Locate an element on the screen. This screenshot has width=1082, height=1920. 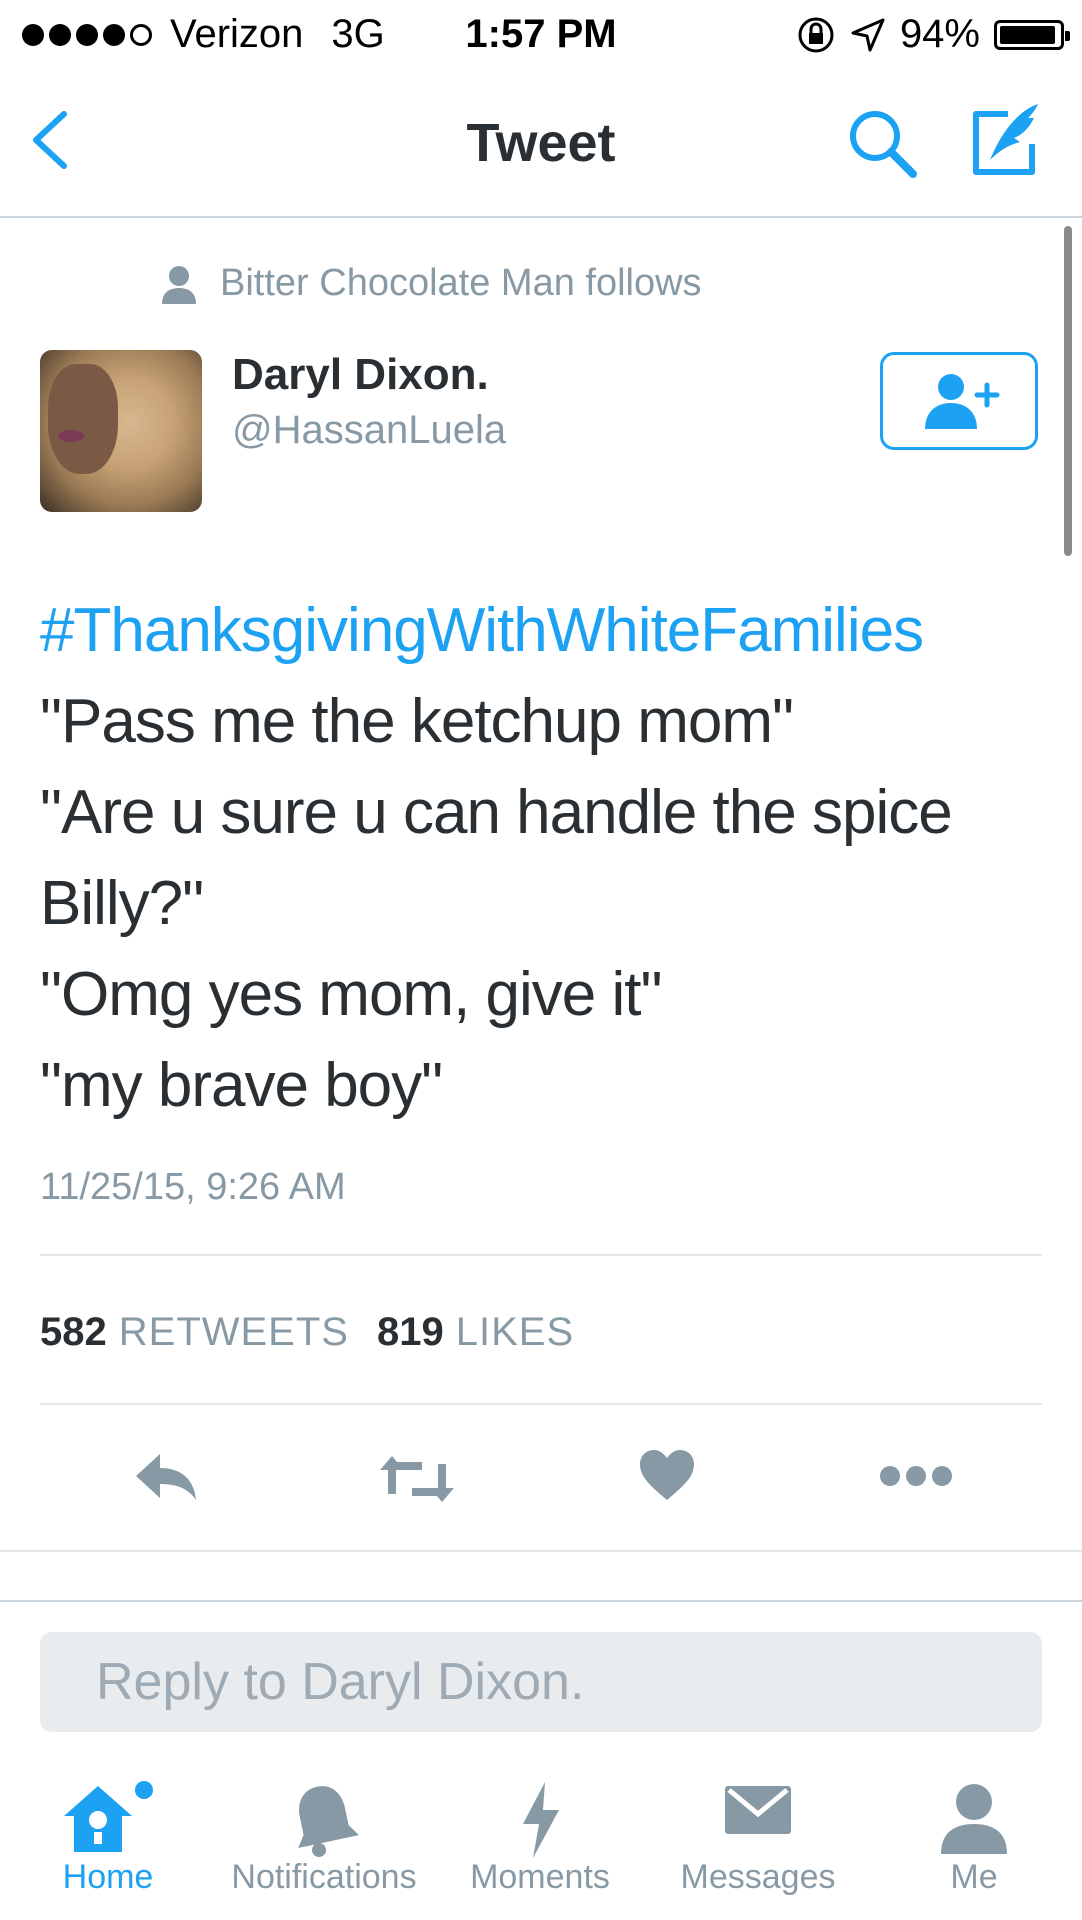
bell-icon is located at coordinates (328, 1821).